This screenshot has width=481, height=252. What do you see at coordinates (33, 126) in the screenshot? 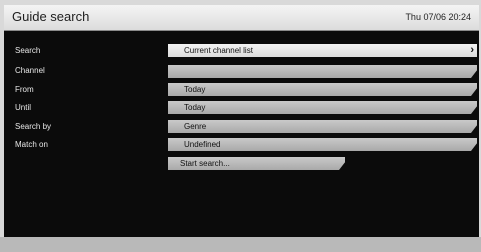
I see `search-by-label: Search by` at bounding box center [33, 126].